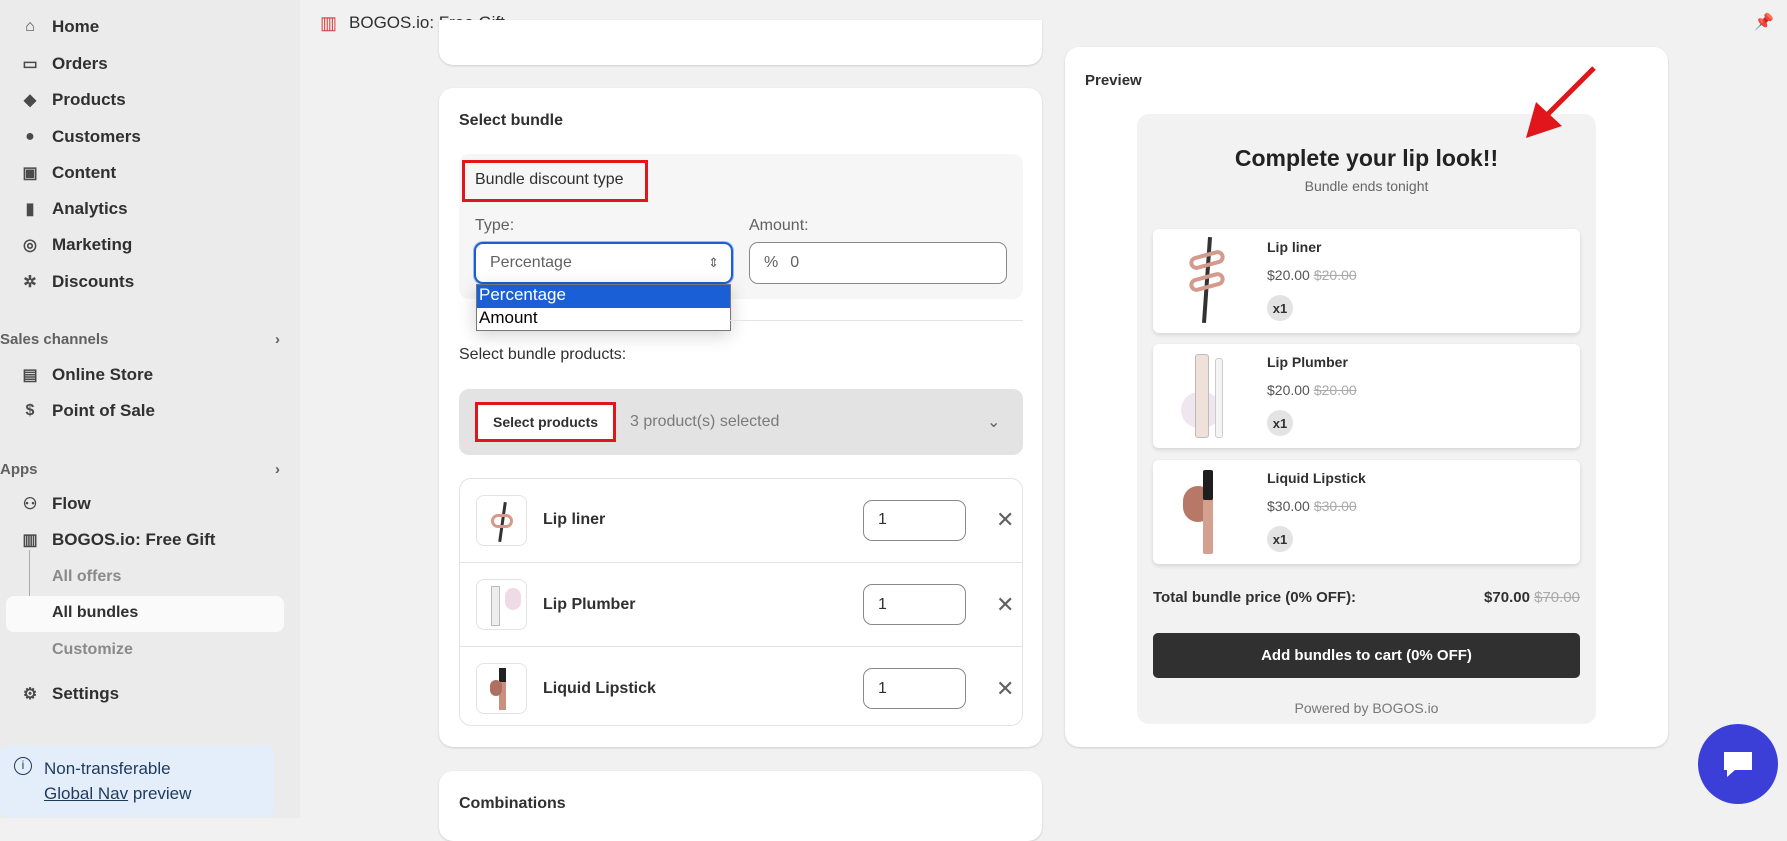 Image resolution: width=1787 pixels, height=841 pixels. Describe the element at coordinates (30, 100) in the screenshot. I see `tag-icon: ◆` at that location.